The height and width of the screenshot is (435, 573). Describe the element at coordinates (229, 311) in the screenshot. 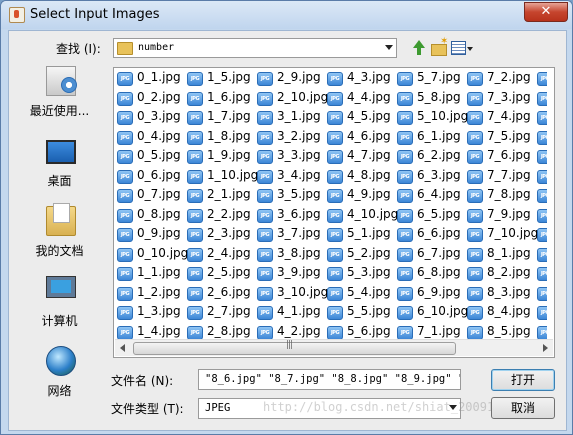

I see `file-name: 2_7.jpg` at that location.